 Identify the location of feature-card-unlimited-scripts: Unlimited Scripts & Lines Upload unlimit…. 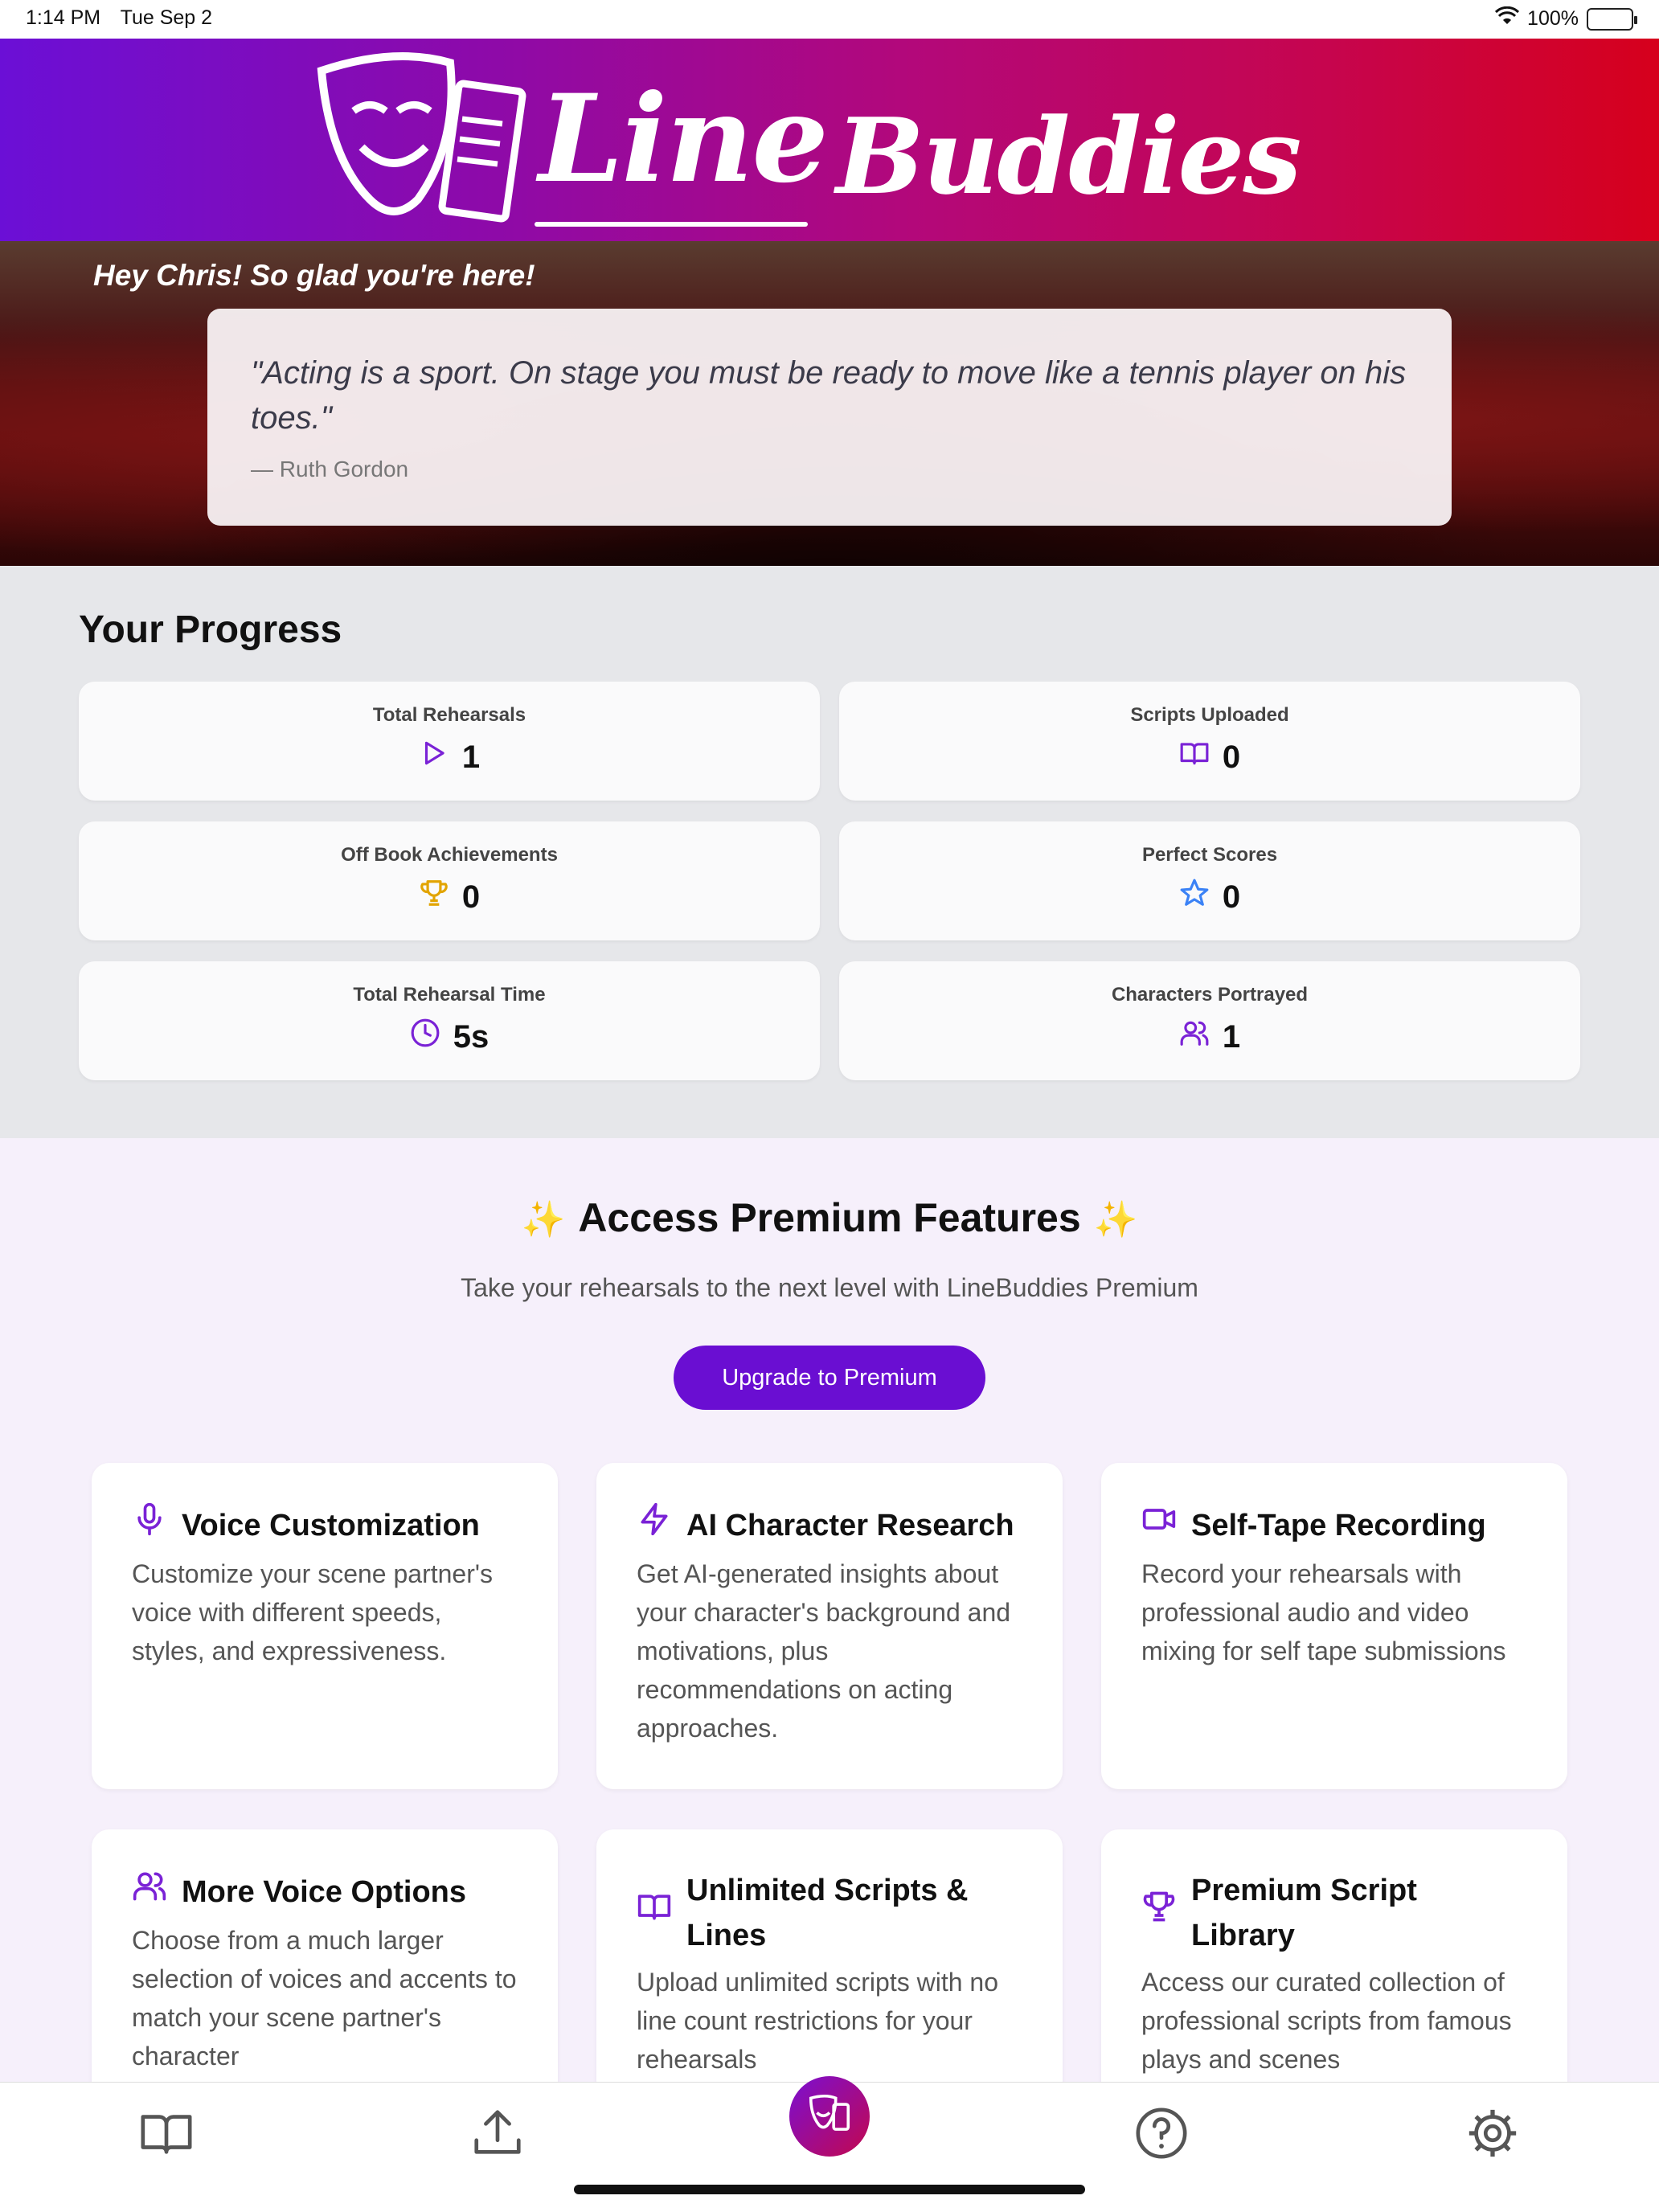
(829, 1956).